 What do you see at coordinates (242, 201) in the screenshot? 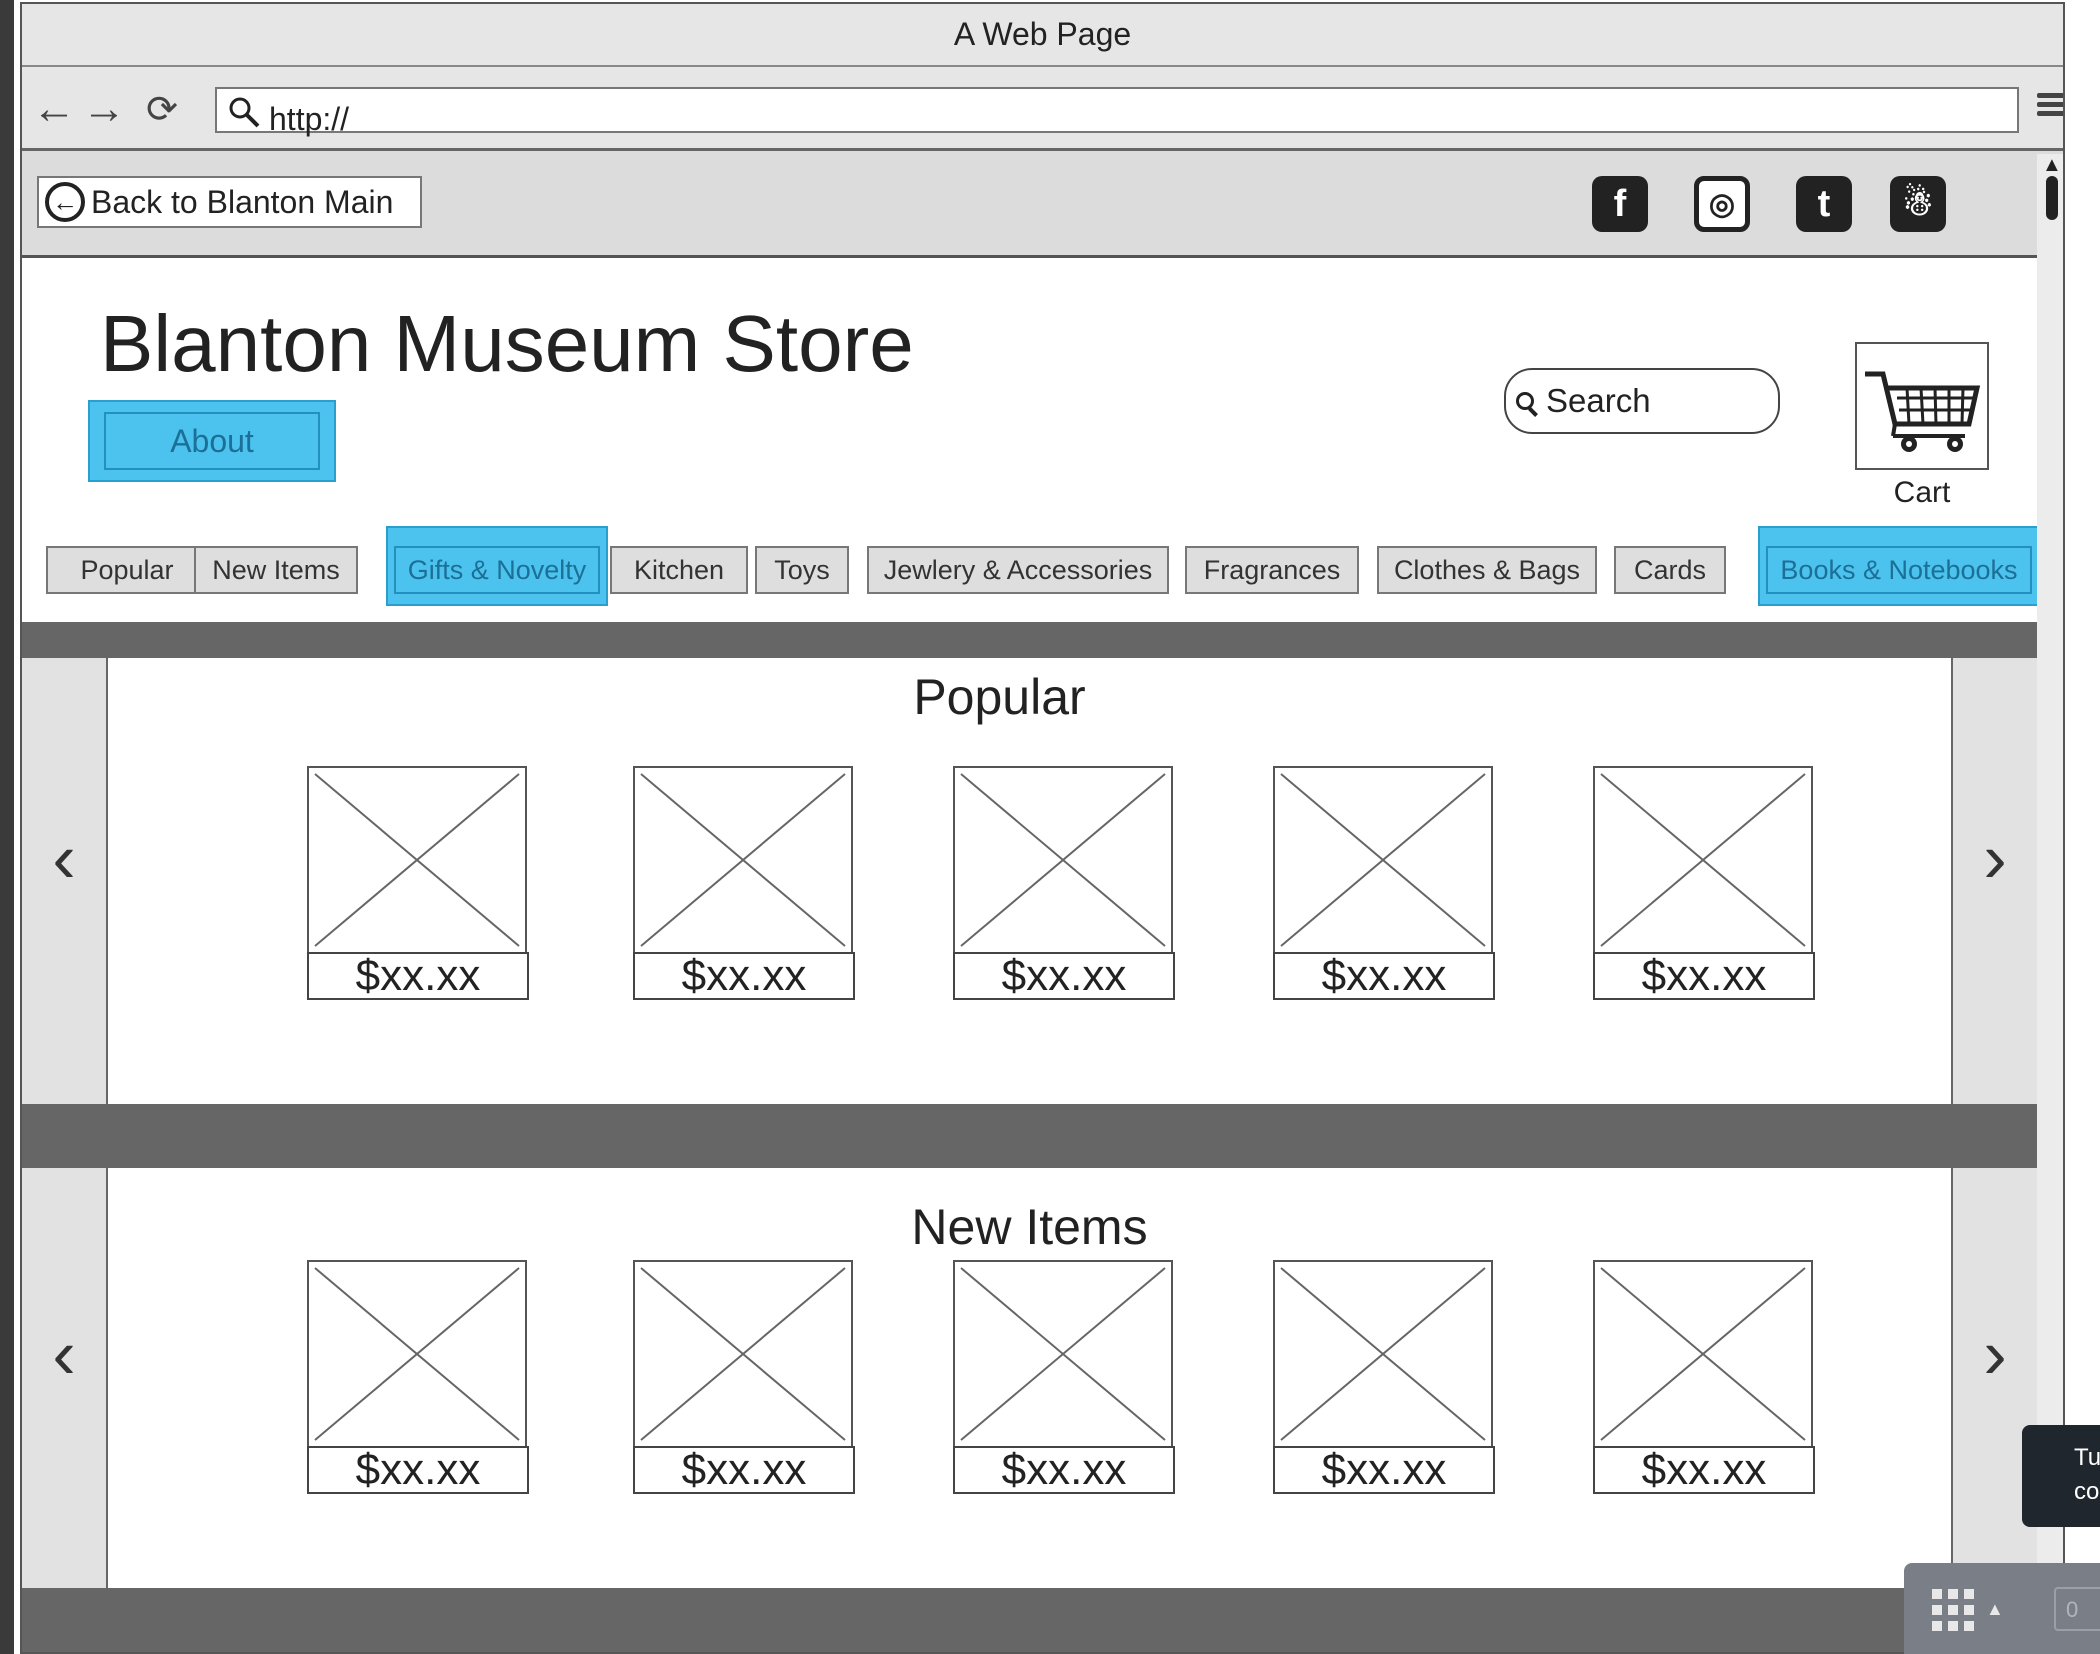
I see `back-button-label: Back to Blanton Main` at bounding box center [242, 201].